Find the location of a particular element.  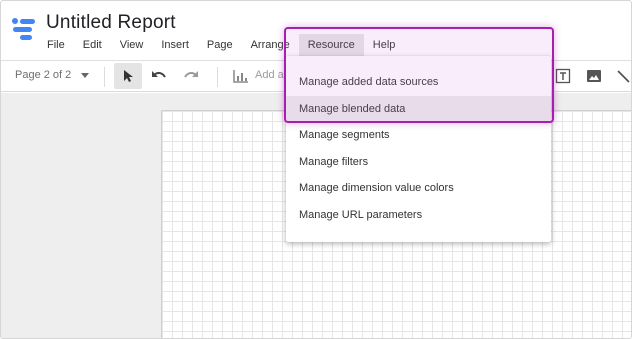

image-tool-button is located at coordinates (594, 76).